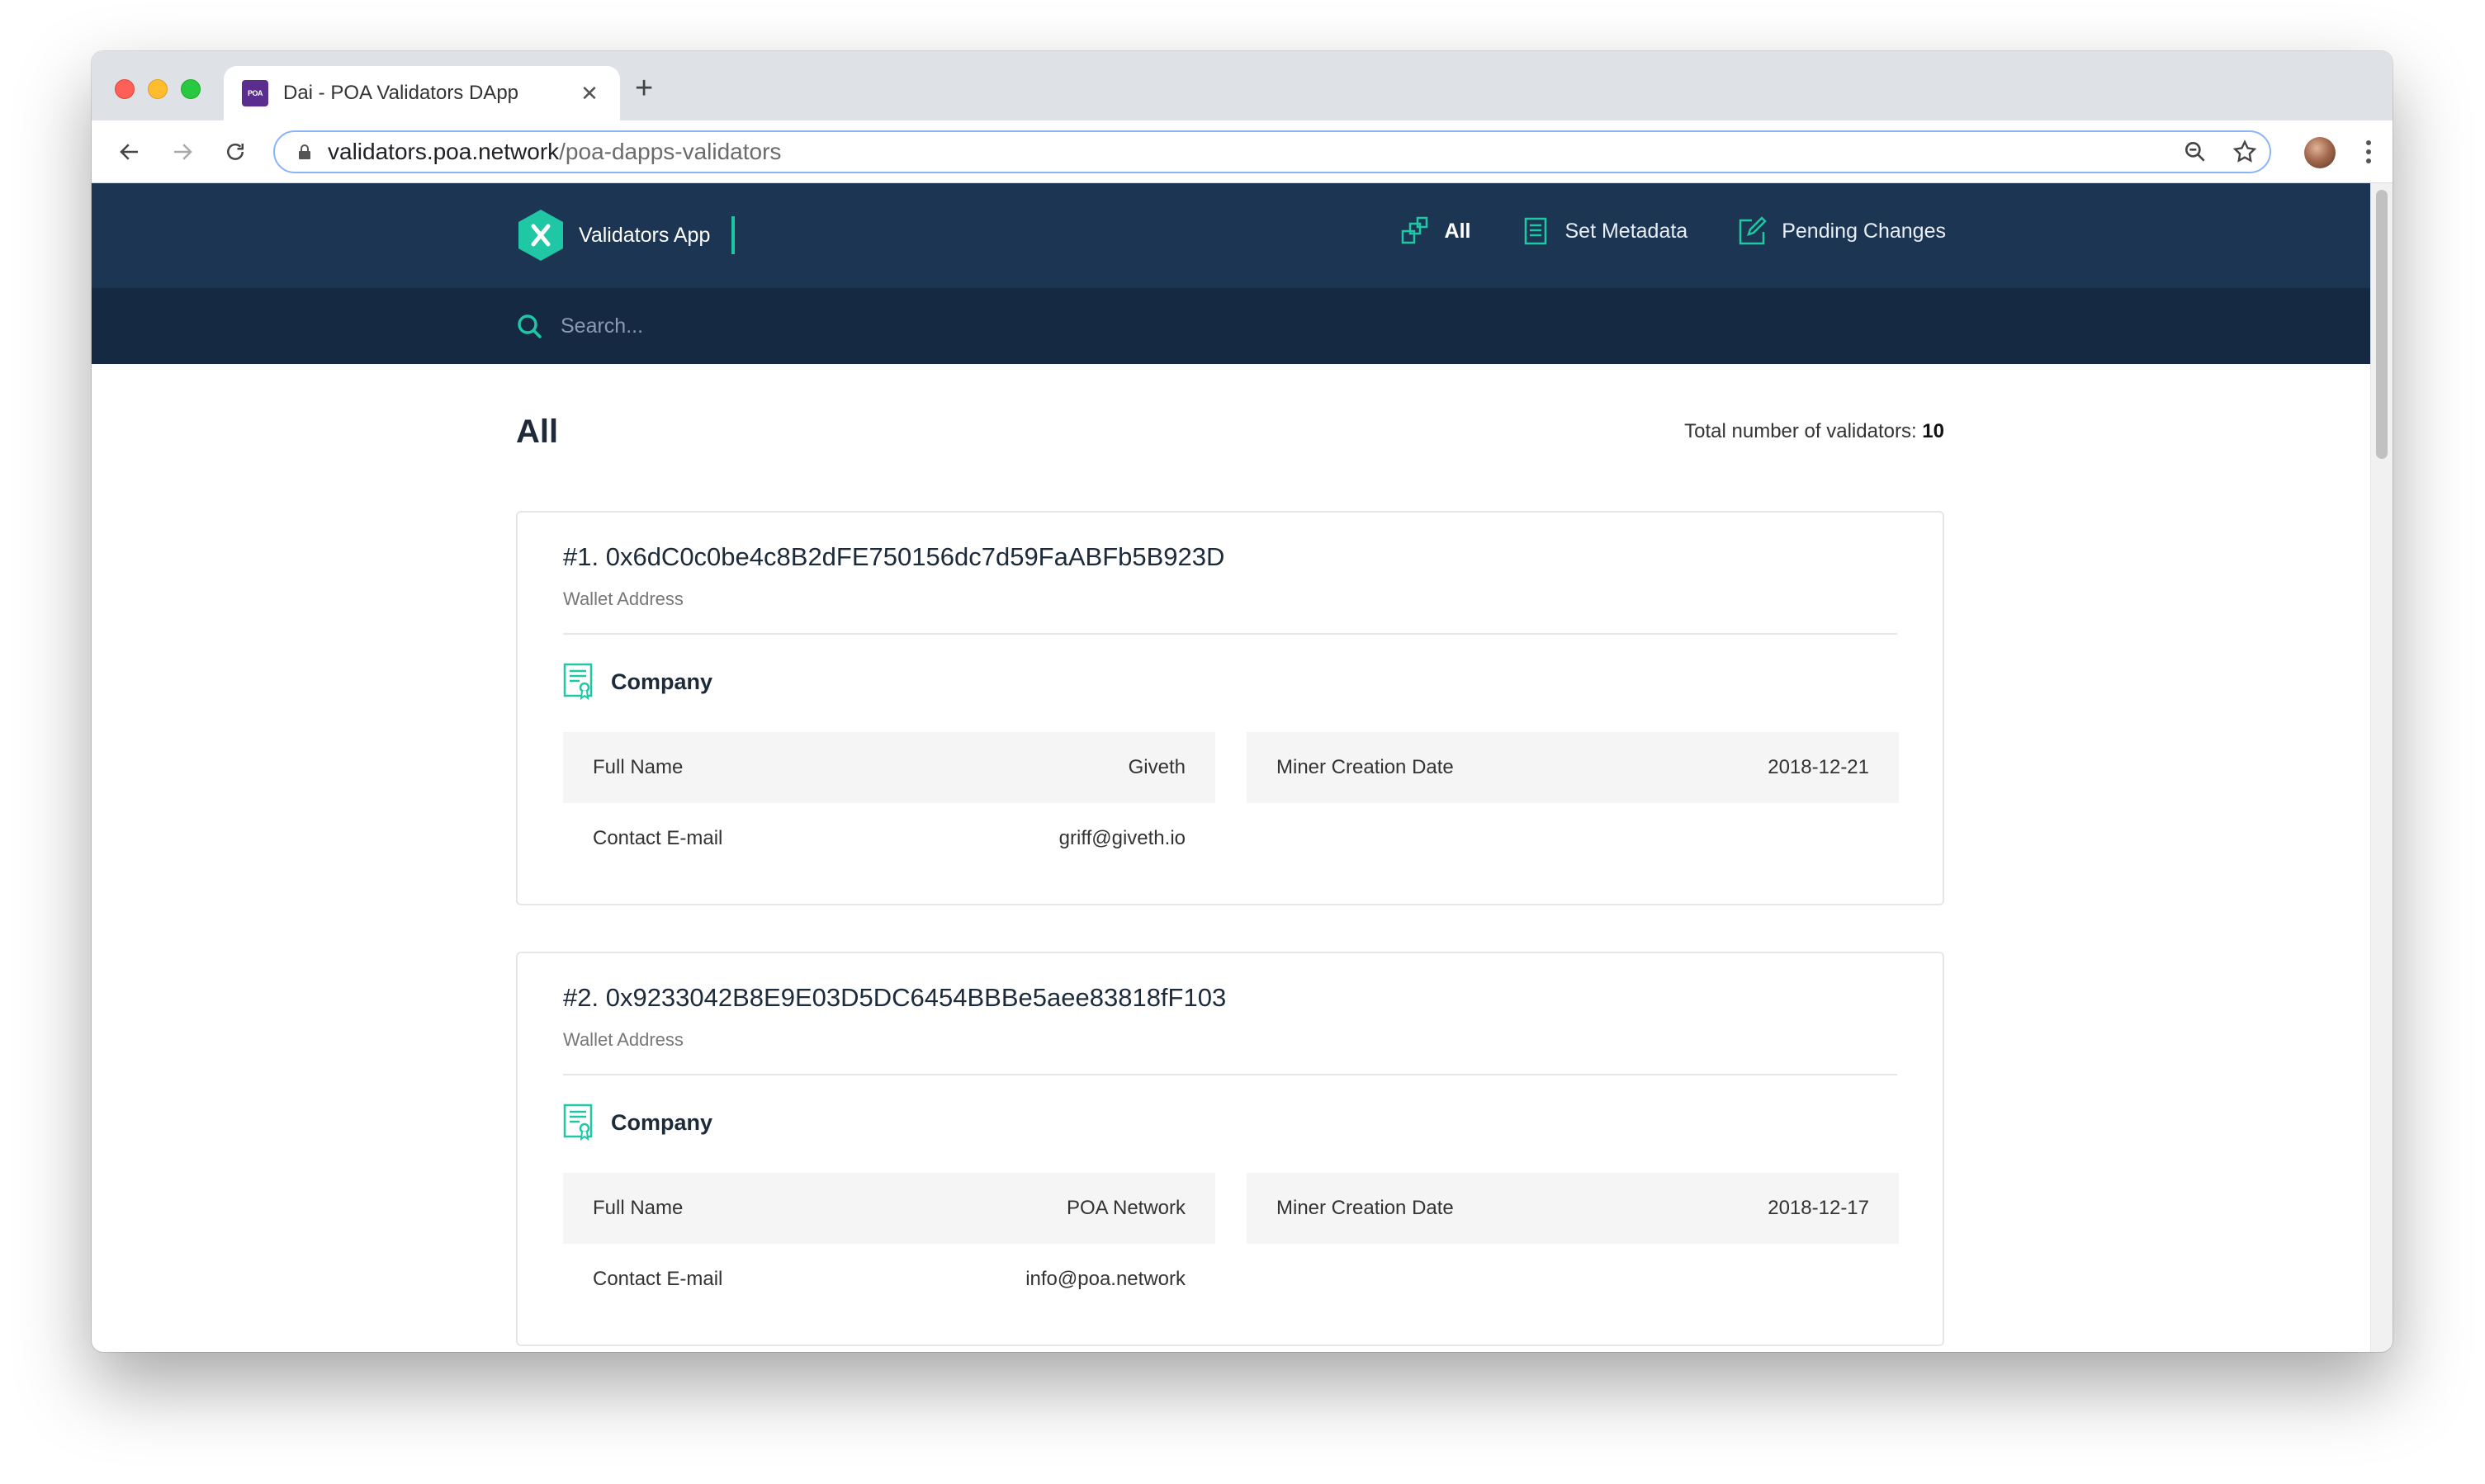 The width and height of the screenshot is (2485, 1484). What do you see at coordinates (1818, 767) in the screenshot?
I see `miner-creation-date-value: 2018-12-21` at bounding box center [1818, 767].